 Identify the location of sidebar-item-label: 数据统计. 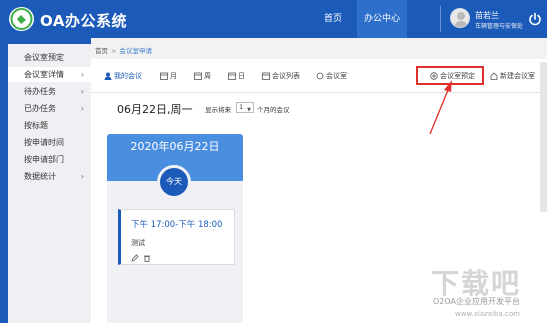
(40, 176).